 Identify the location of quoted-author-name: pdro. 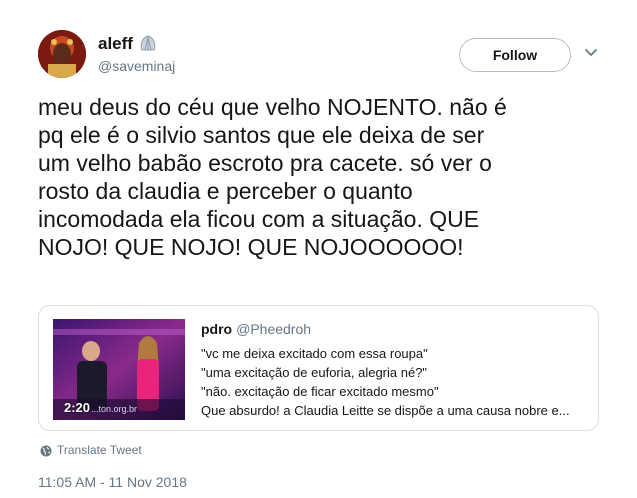
(217, 329).